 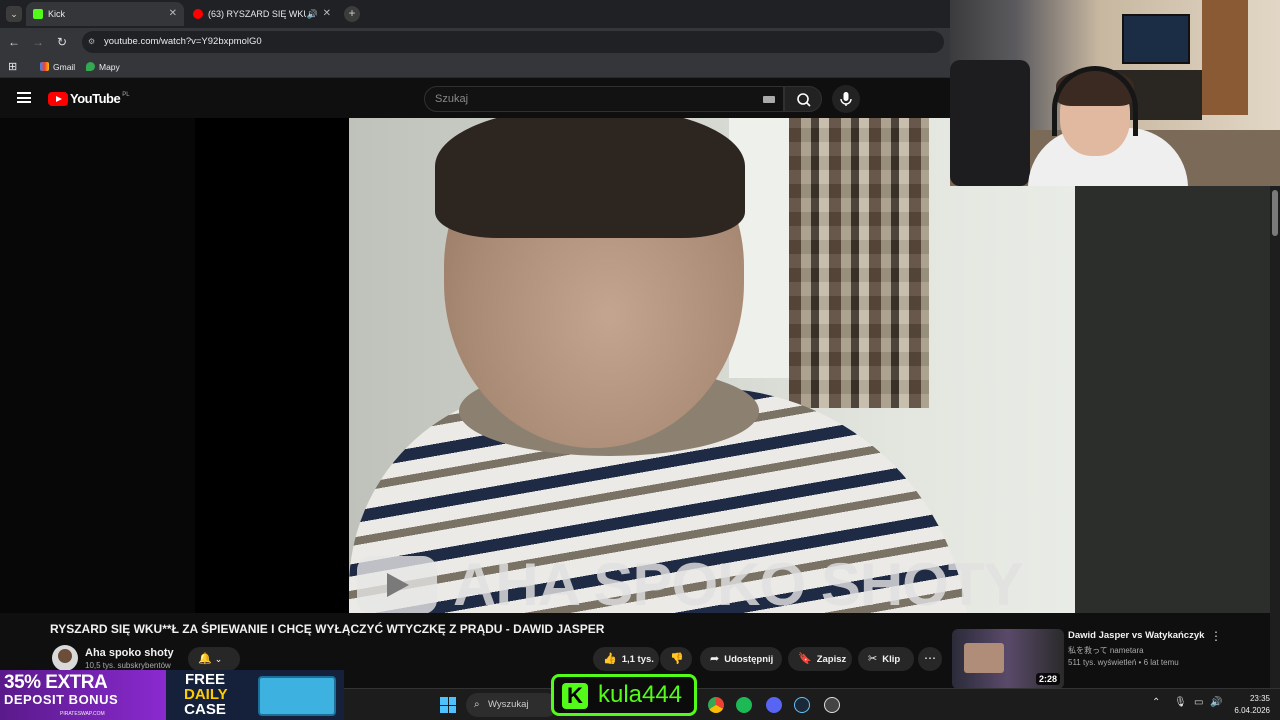 I want to click on case-line-3: CASE, so click(x=205, y=709).